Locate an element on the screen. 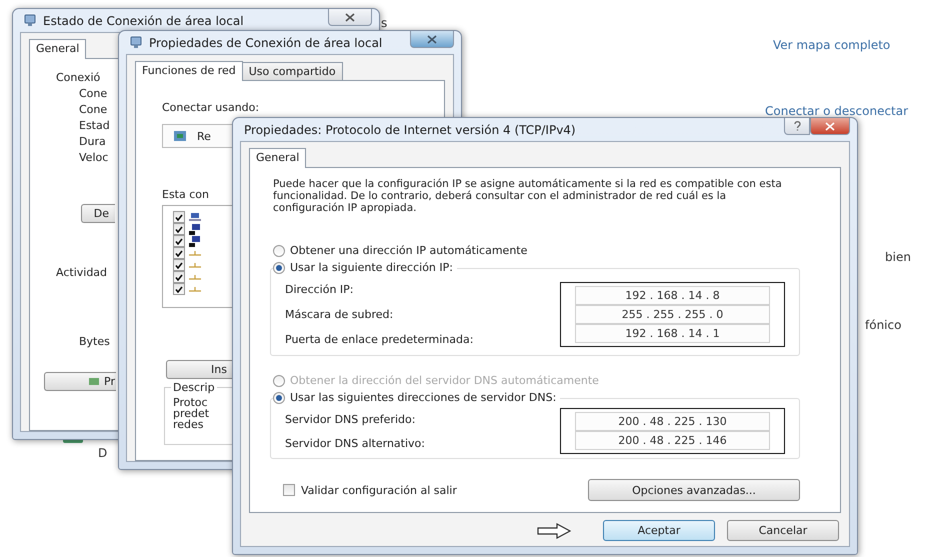  field-label: Máscara de subred: is located at coordinates (339, 315).